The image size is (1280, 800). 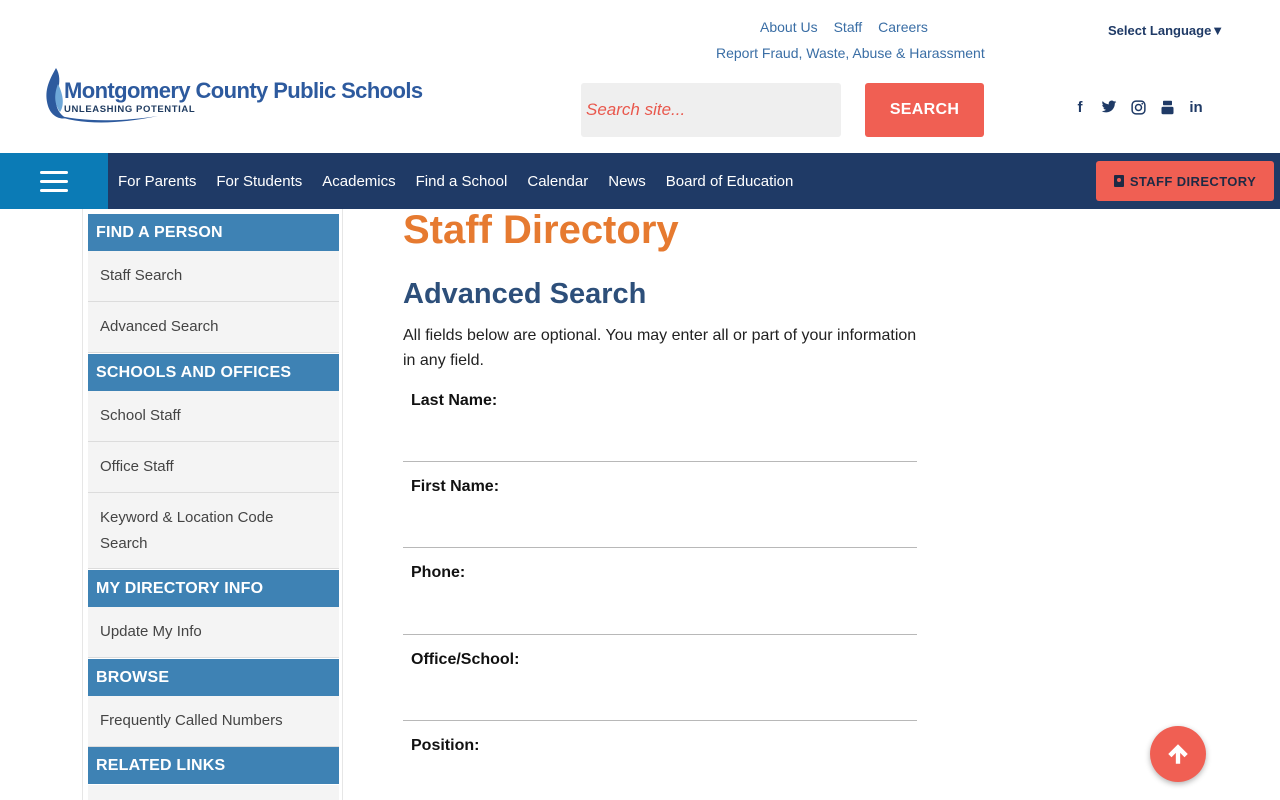 What do you see at coordinates (213, 792) in the screenshot?
I see `sidebar-item-related-links-next` at bounding box center [213, 792].